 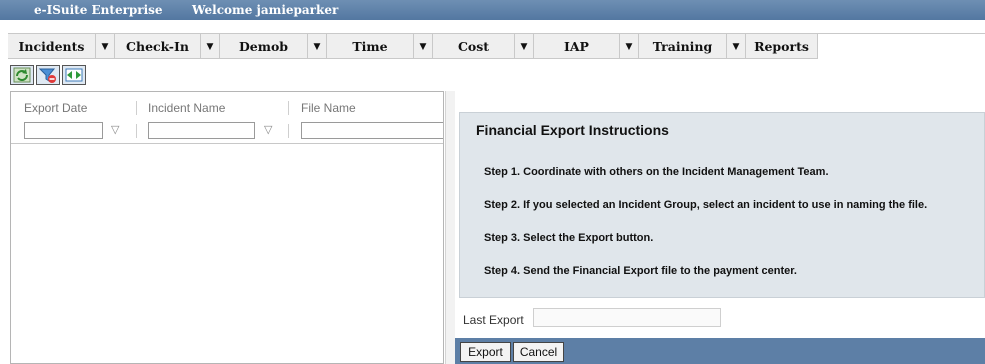 I want to click on menu-incidents: Incidents, so click(x=52, y=46).